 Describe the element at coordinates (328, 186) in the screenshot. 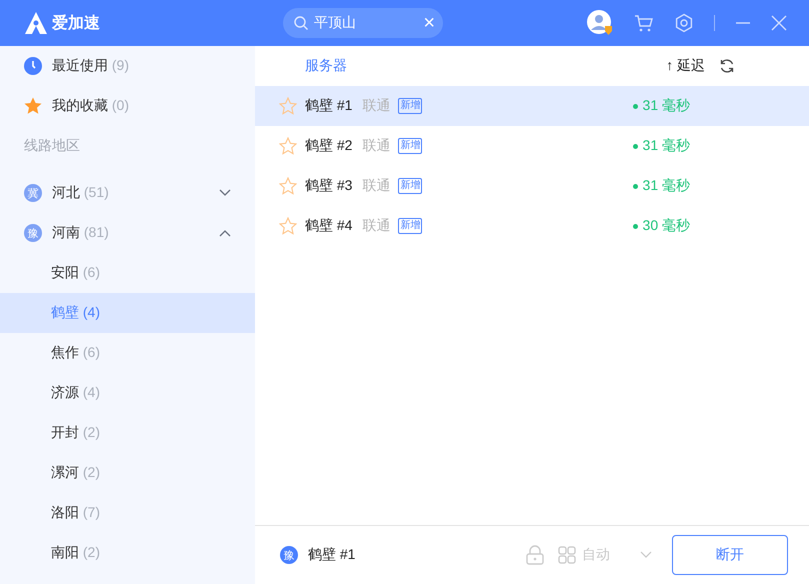

I see `server-name: 鹤壁 #3` at that location.